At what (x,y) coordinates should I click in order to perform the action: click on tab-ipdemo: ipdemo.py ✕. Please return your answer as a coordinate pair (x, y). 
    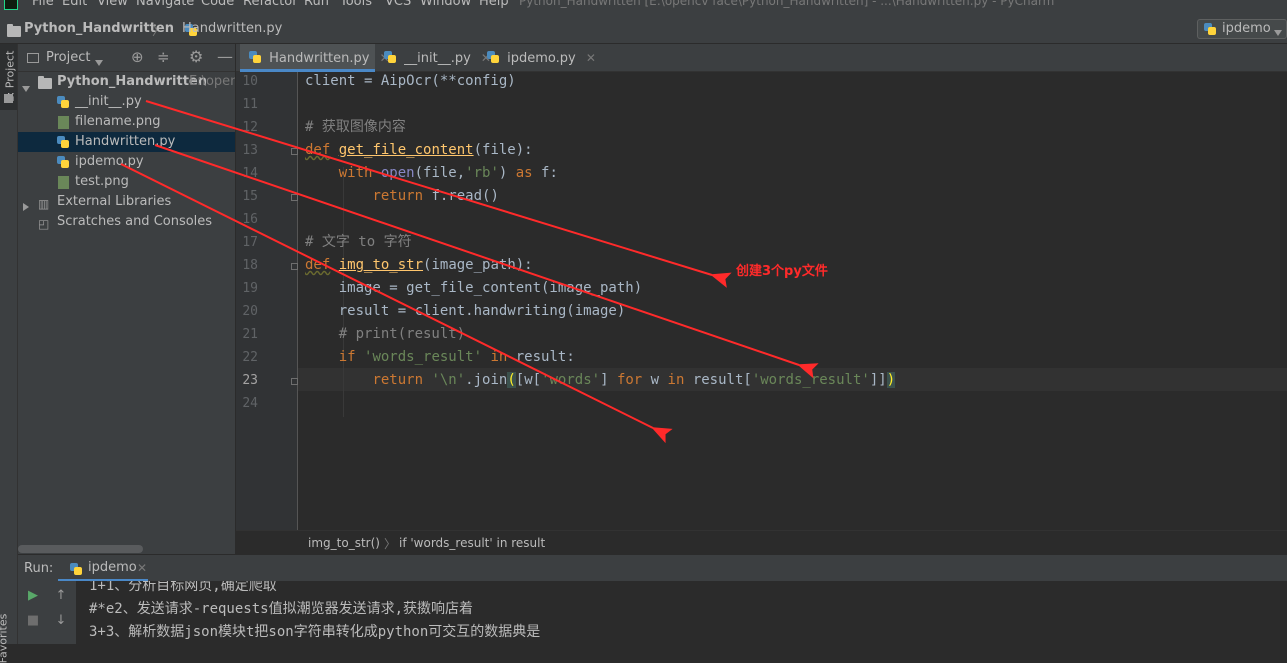
    Looking at the image, I should click on (537, 58).